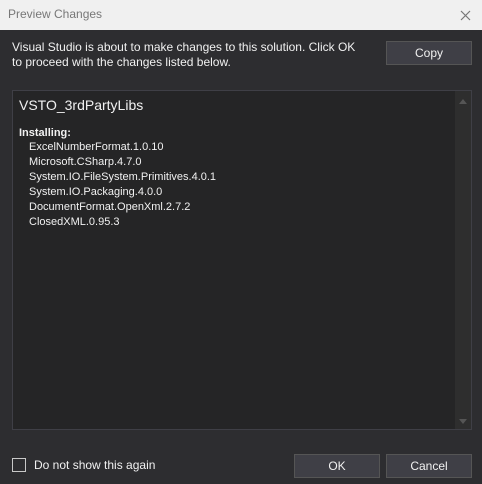  I want to click on title-bar: Preview Changes, so click(241, 15).